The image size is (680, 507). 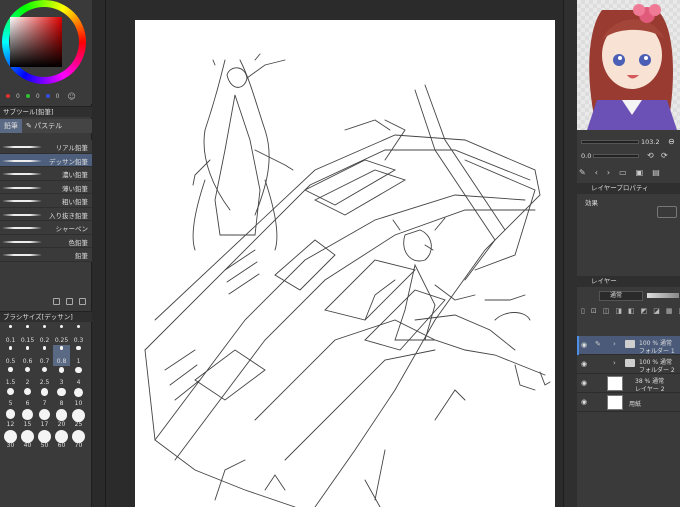 What do you see at coordinates (582, 172) in the screenshot?
I see `pen-icon: ✎` at bounding box center [582, 172].